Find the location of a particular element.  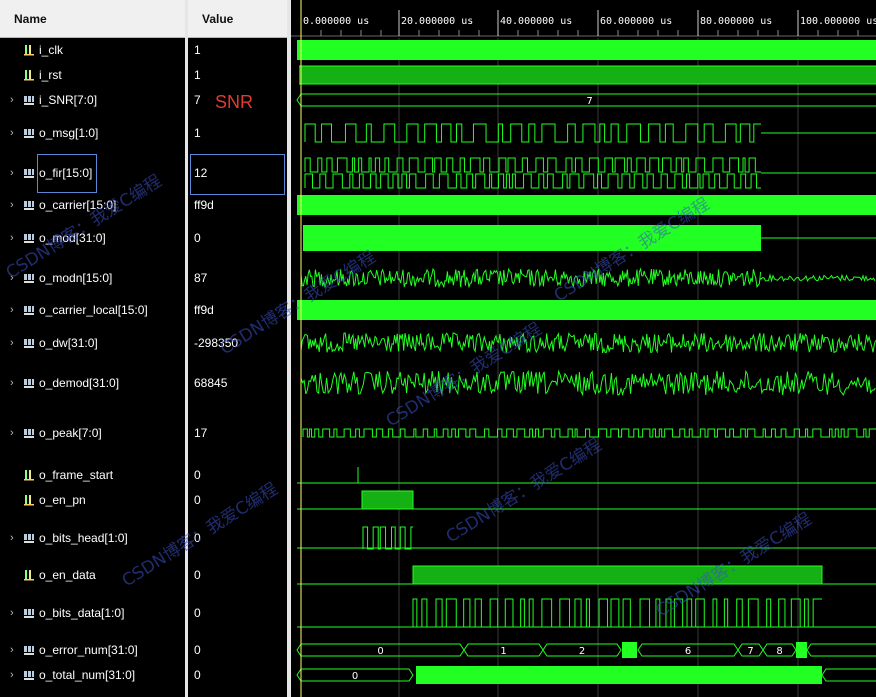

signal-value: 17 is located at coordinates (201, 433).